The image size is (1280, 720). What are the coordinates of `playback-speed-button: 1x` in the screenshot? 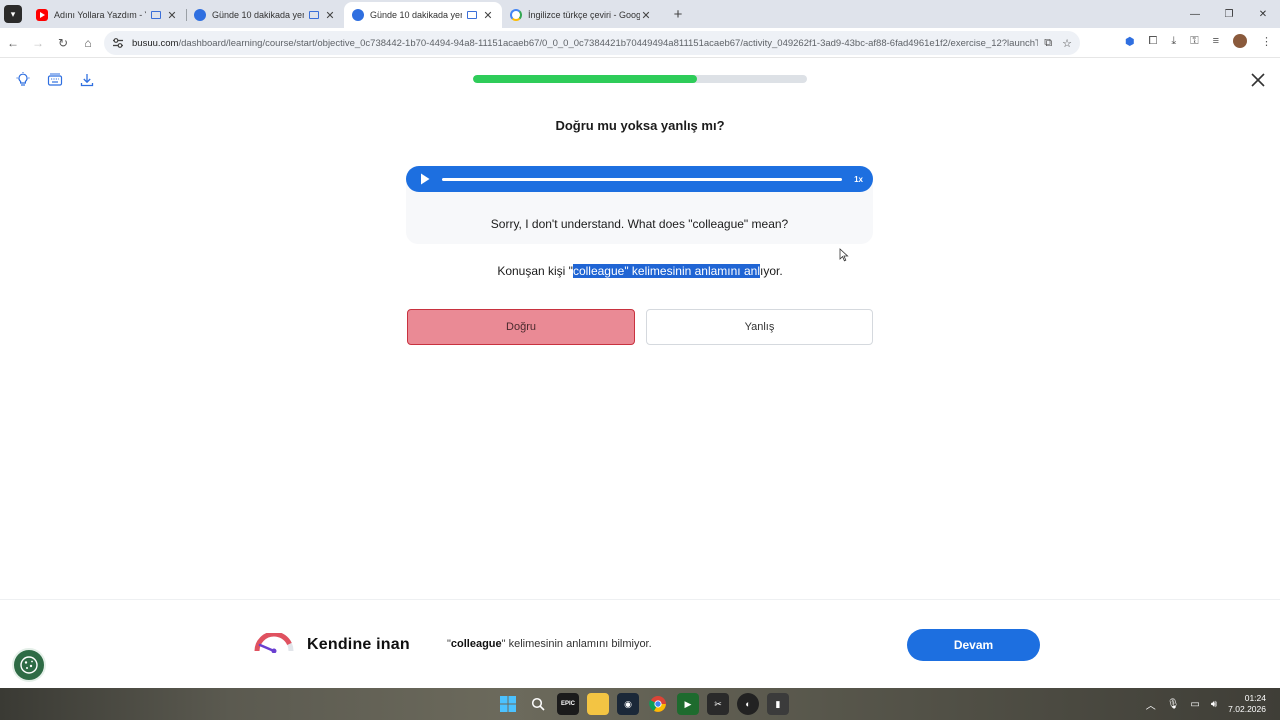 It's located at (858, 179).